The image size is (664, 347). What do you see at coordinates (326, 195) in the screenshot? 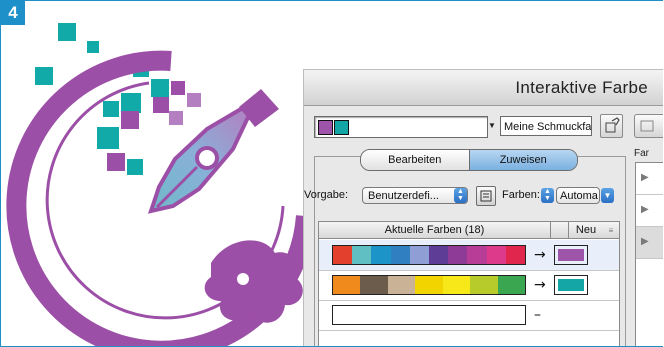
I see `preset-label: Vorgabe:` at bounding box center [326, 195].